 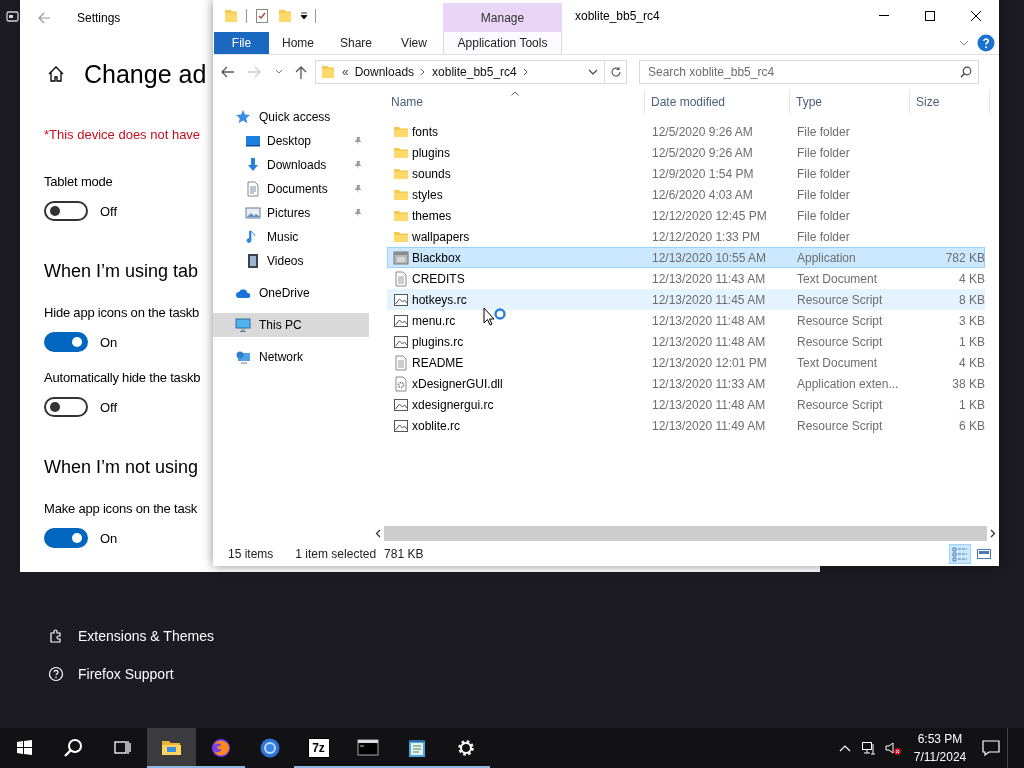 I want to click on ribbon-tab: Share, so click(x=356, y=43).